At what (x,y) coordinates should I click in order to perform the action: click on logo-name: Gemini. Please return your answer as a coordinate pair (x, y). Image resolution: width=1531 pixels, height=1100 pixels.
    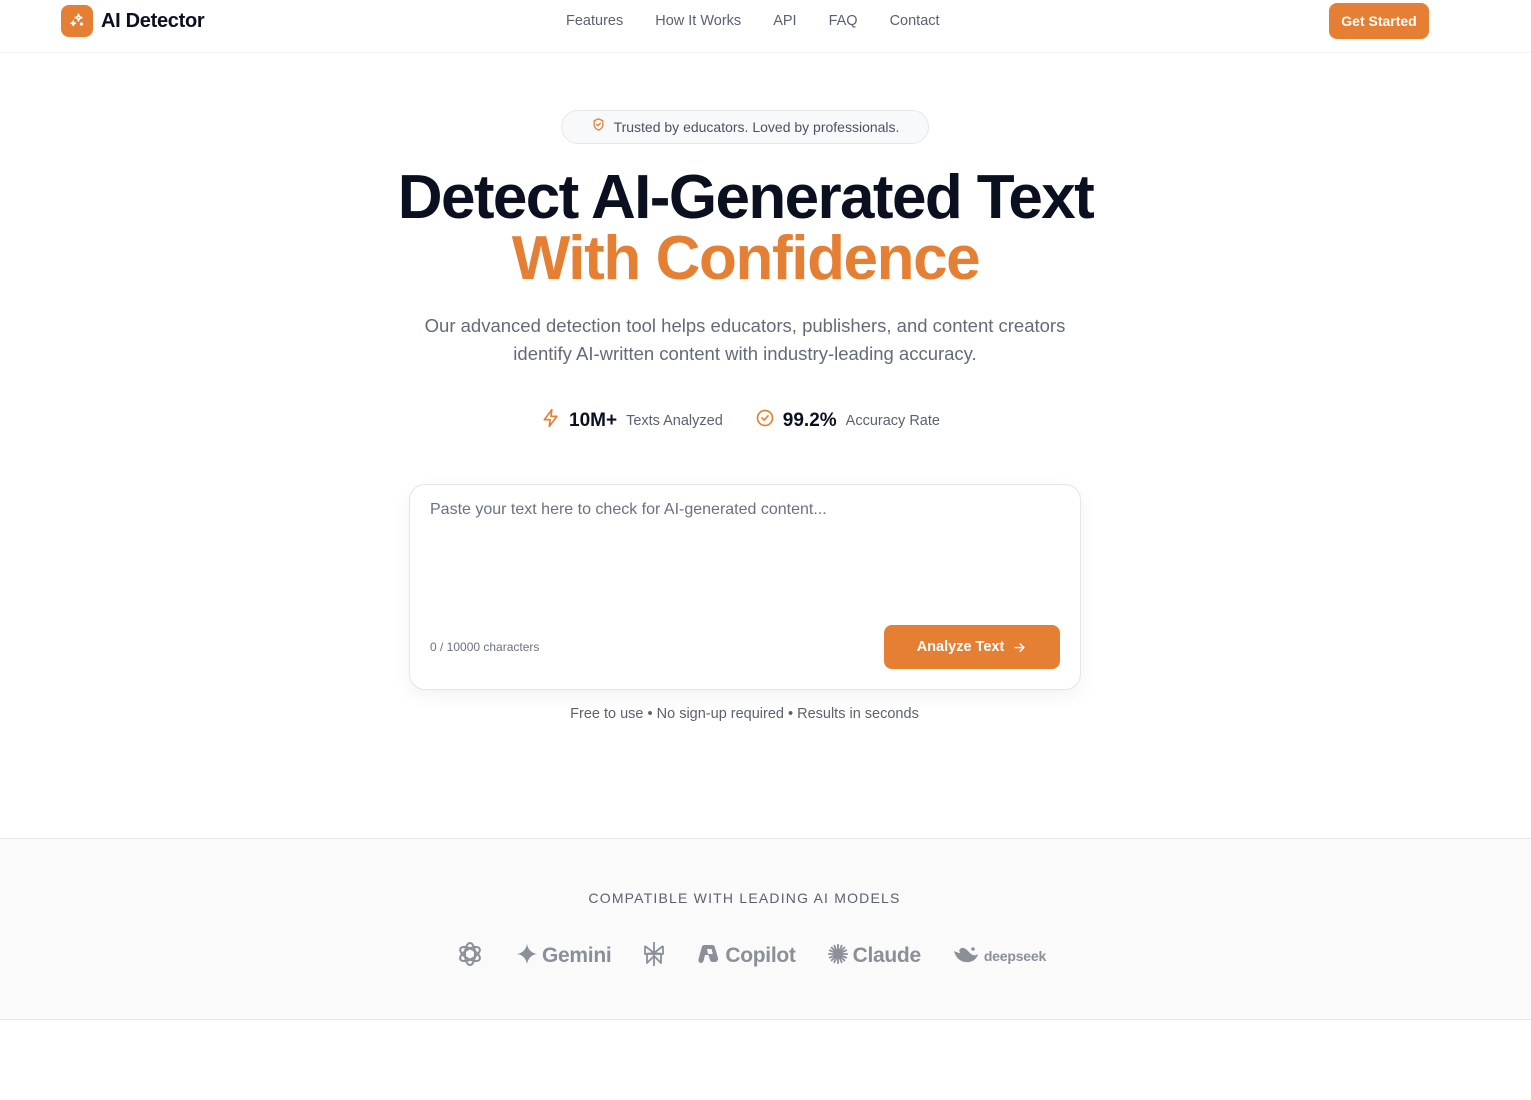
    Looking at the image, I should click on (577, 955).